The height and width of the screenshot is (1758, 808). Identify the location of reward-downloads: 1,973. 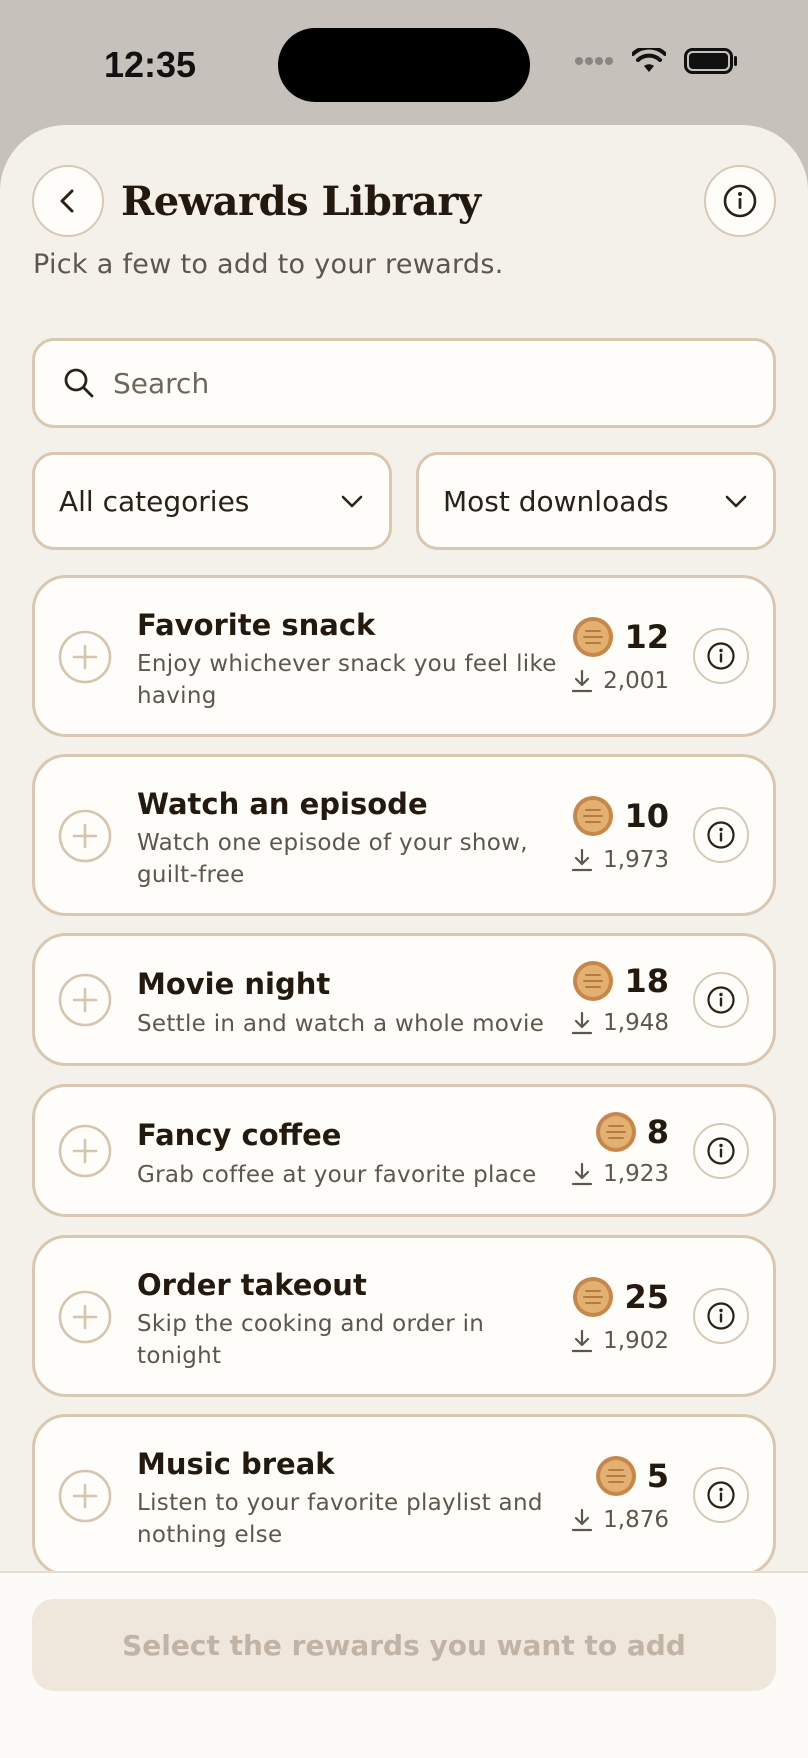
(620, 860).